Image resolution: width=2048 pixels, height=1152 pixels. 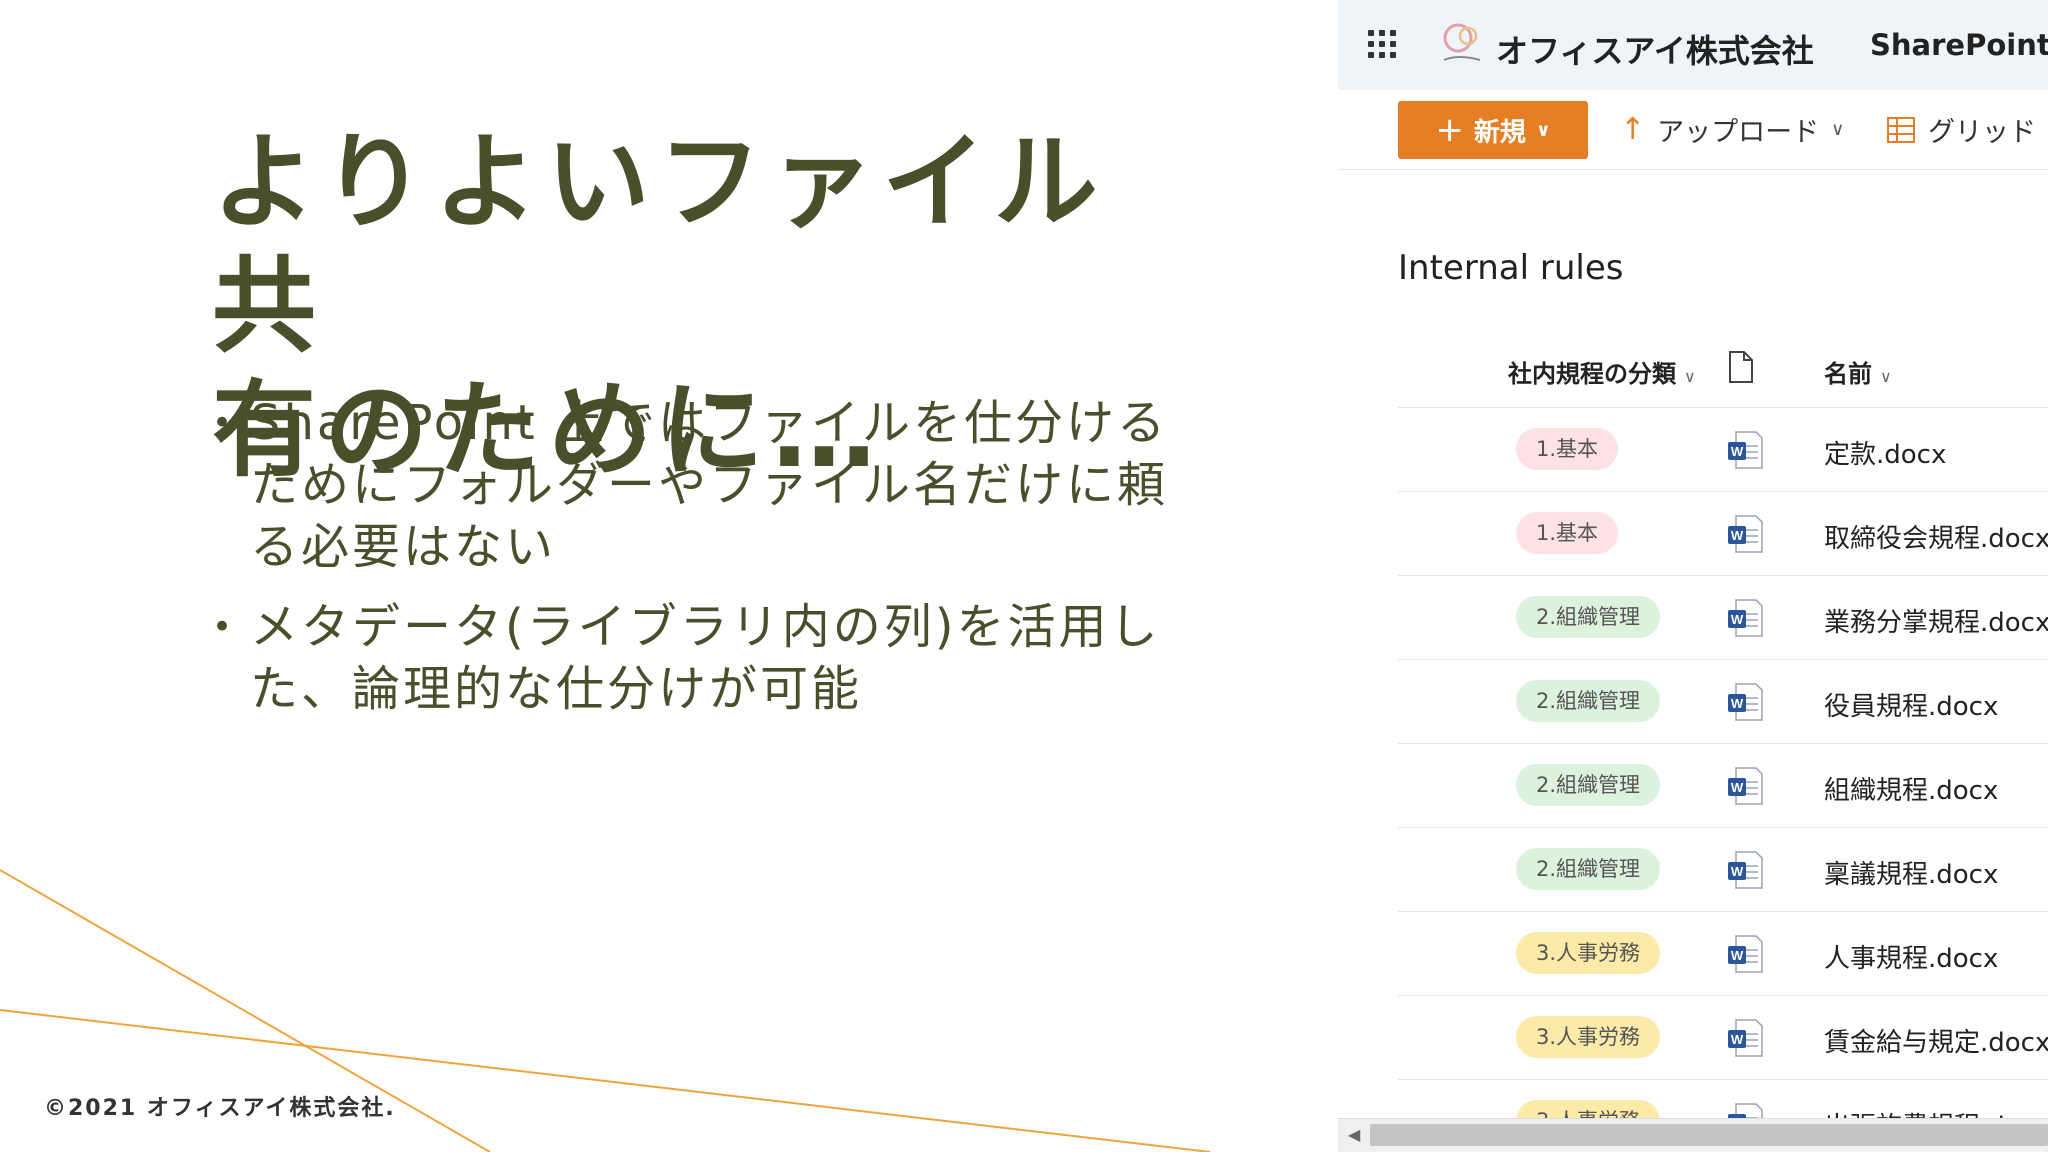 I want to click on list-row: 3.人事労務 W 賃金給与規定.docx, so click(x=1723, y=1038).